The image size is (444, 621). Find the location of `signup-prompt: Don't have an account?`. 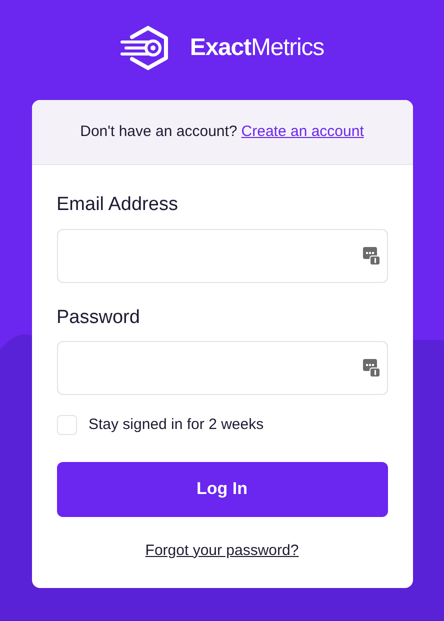

signup-prompt: Don't have an account? is located at coordinates (159, 132).